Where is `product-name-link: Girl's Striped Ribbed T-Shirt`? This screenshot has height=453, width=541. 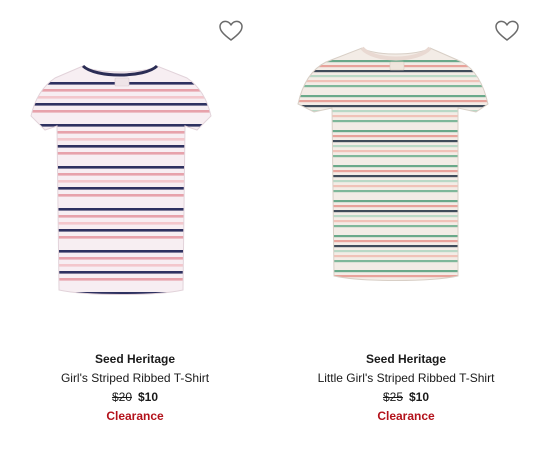
product-name-link: Girl's Striped Ribbed T-Shirt is located at coordinates (135, 378).